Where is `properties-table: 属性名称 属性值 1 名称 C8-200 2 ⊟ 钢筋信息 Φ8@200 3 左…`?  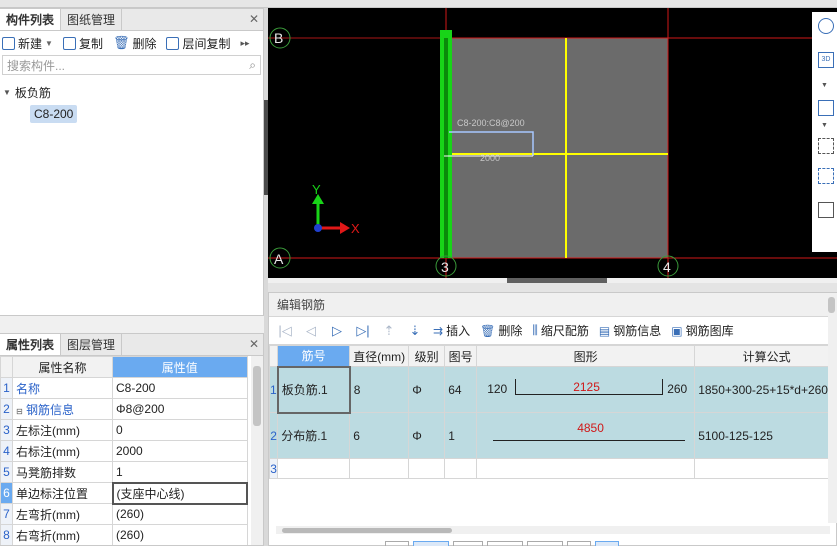 properties-table: 属性名称 属性值 1 名称 C8-200 2 ⊟ 钢筋信息 Φ8@200 3 左… is located at coordinates (124, 450).